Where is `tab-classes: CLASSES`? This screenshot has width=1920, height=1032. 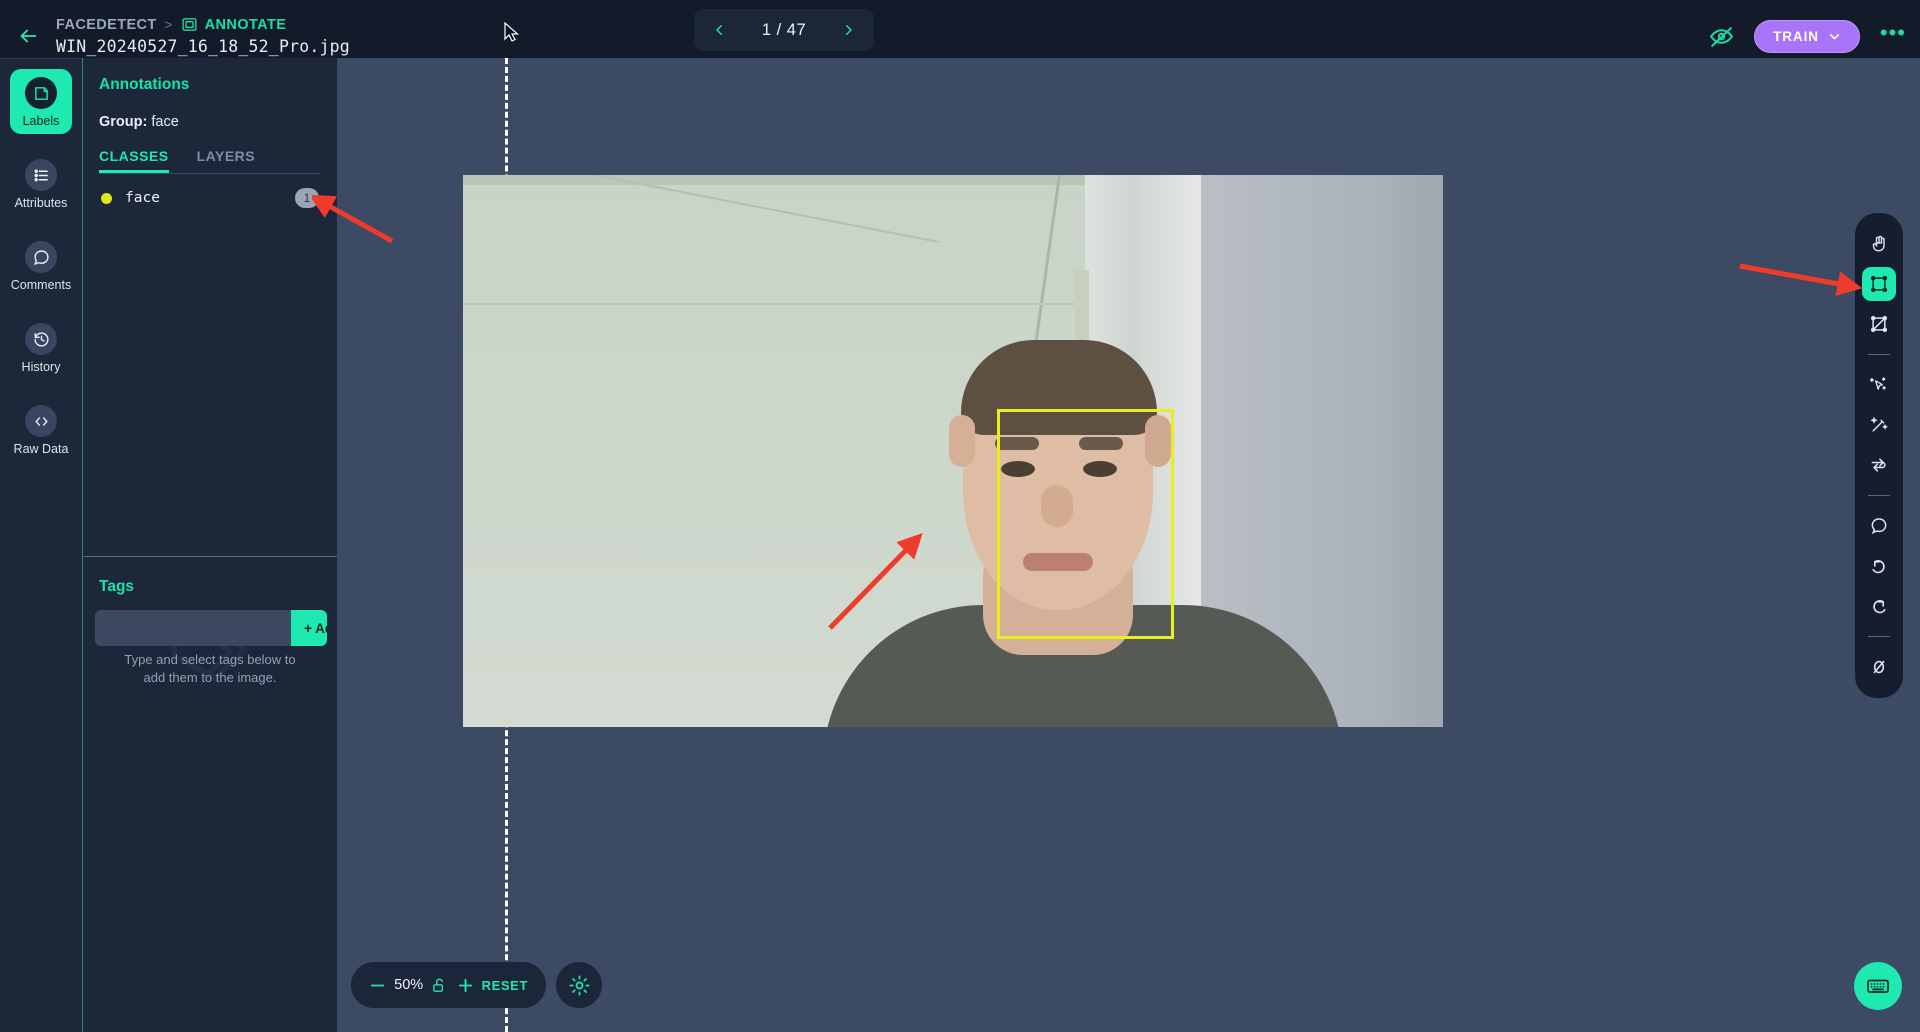
tab-classes: CLASSES is located at coordinates (134, 160).